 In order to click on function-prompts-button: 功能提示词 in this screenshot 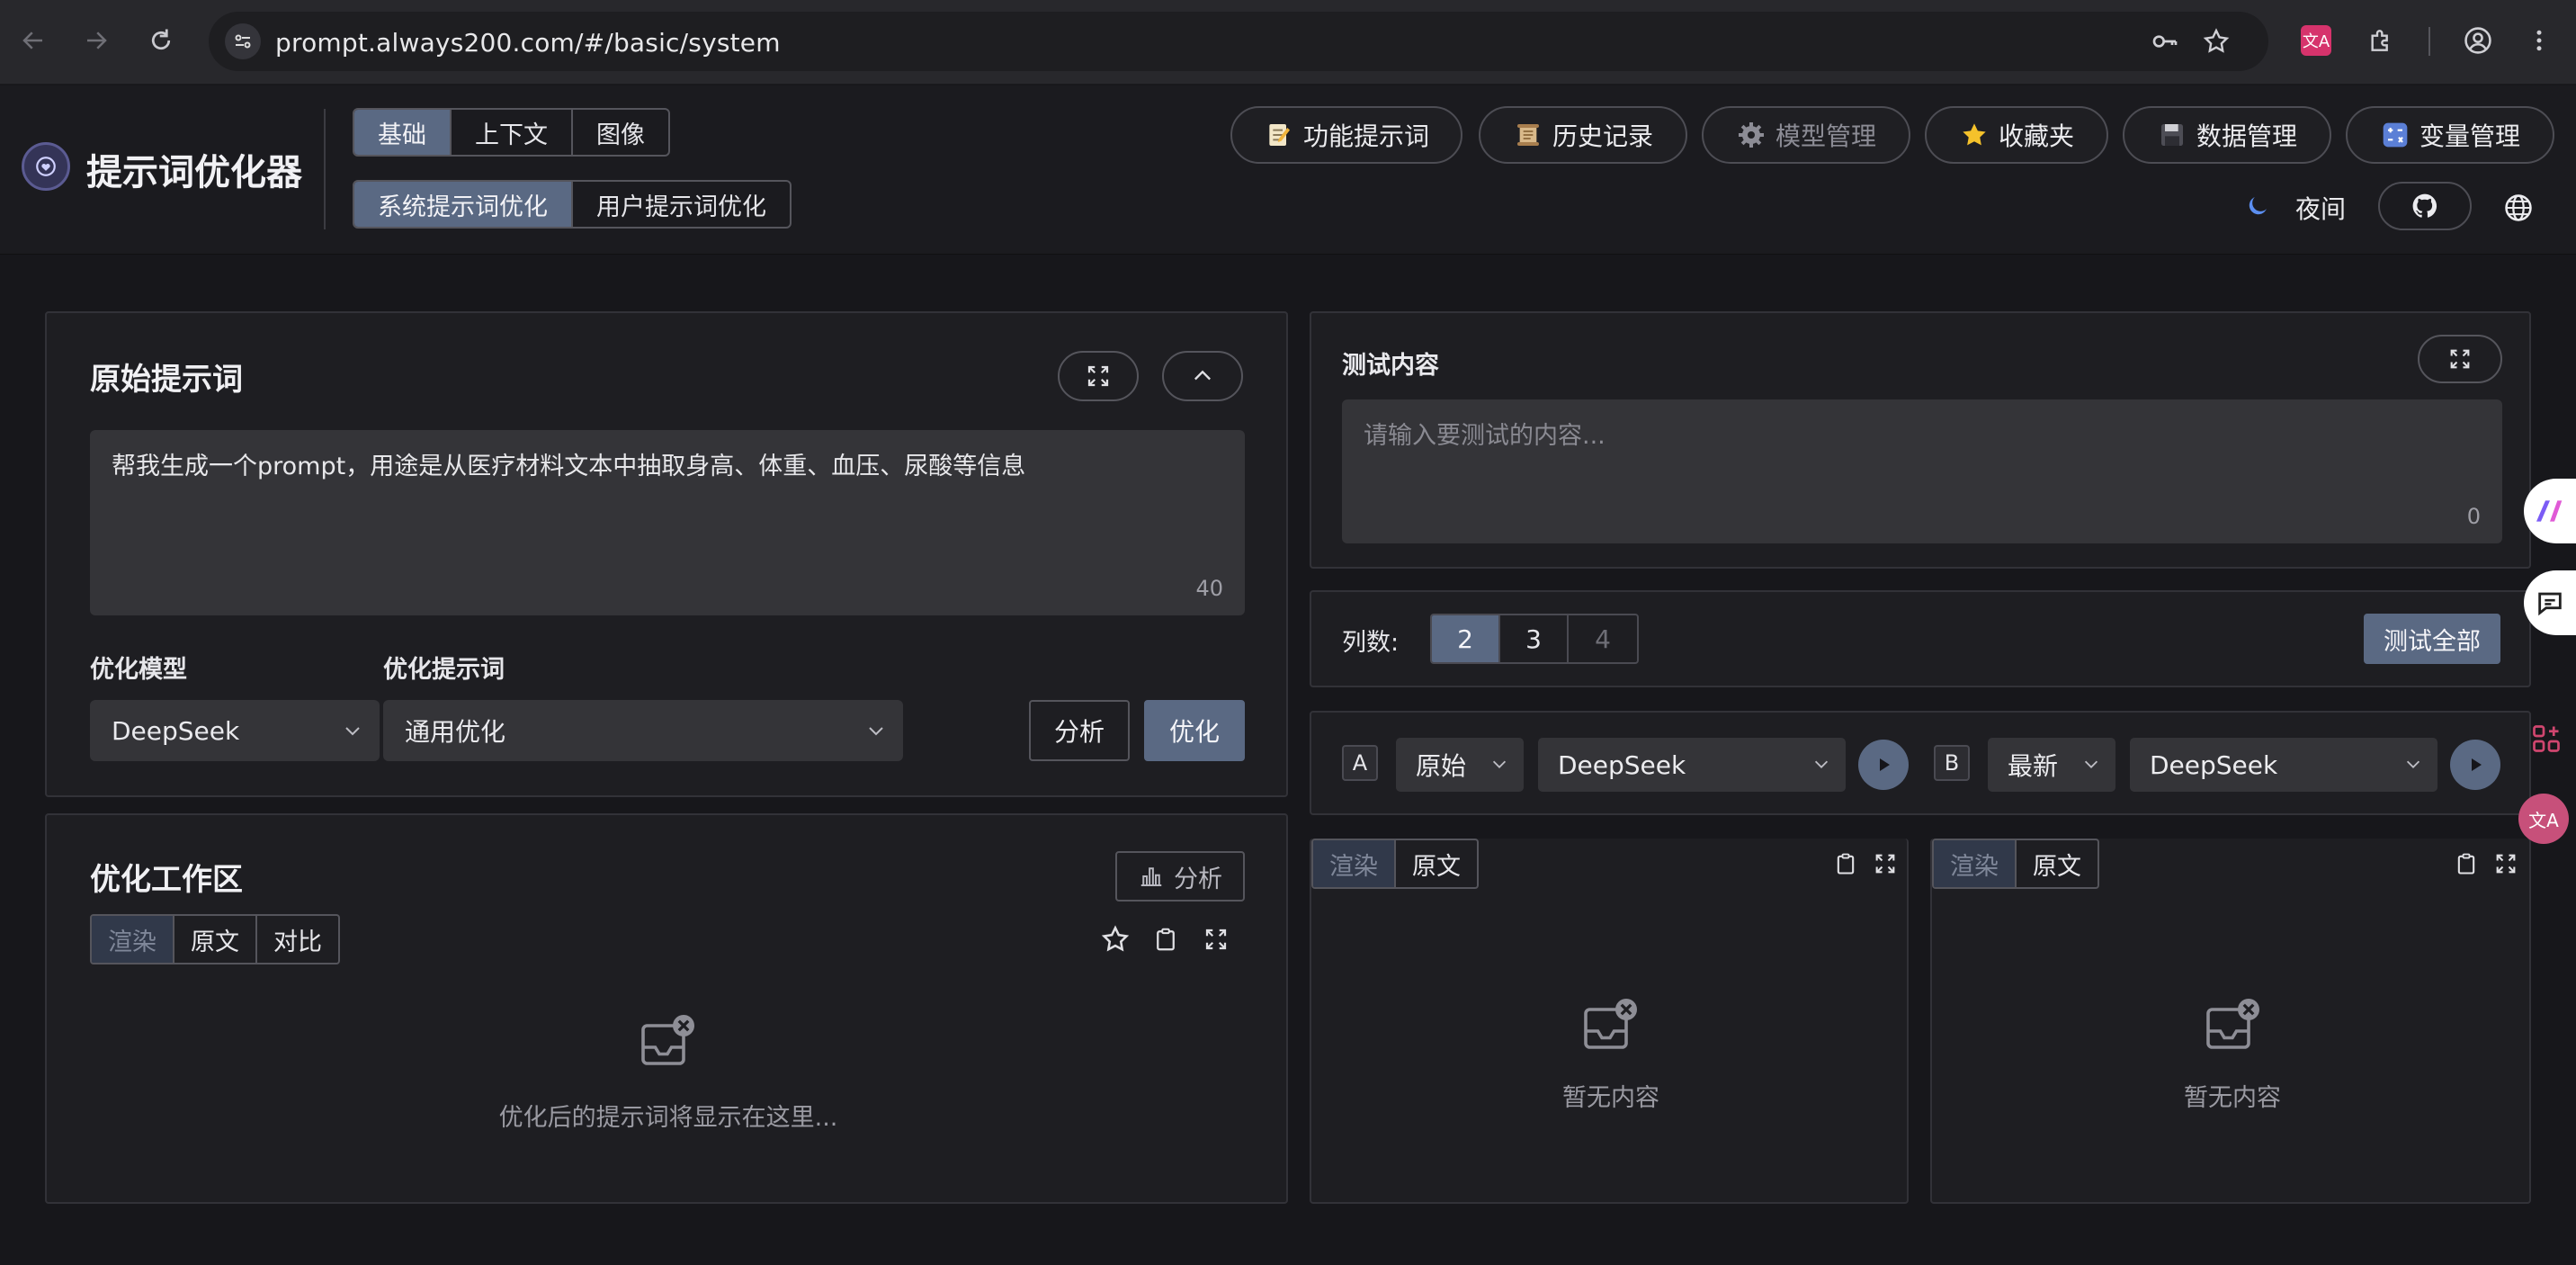, I will do `click(1346, 135)`.